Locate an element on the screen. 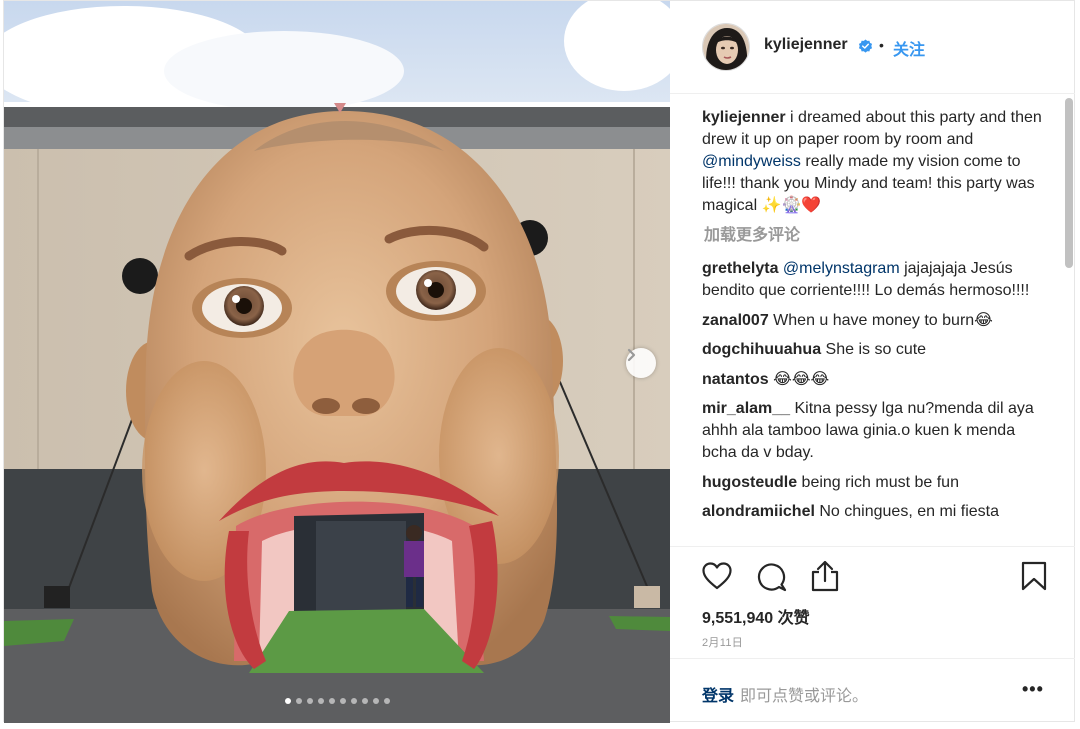 This screenshot has height=729, width=1080. post-header: kyliejenner • 关注 is located at coordinates (872, 47).